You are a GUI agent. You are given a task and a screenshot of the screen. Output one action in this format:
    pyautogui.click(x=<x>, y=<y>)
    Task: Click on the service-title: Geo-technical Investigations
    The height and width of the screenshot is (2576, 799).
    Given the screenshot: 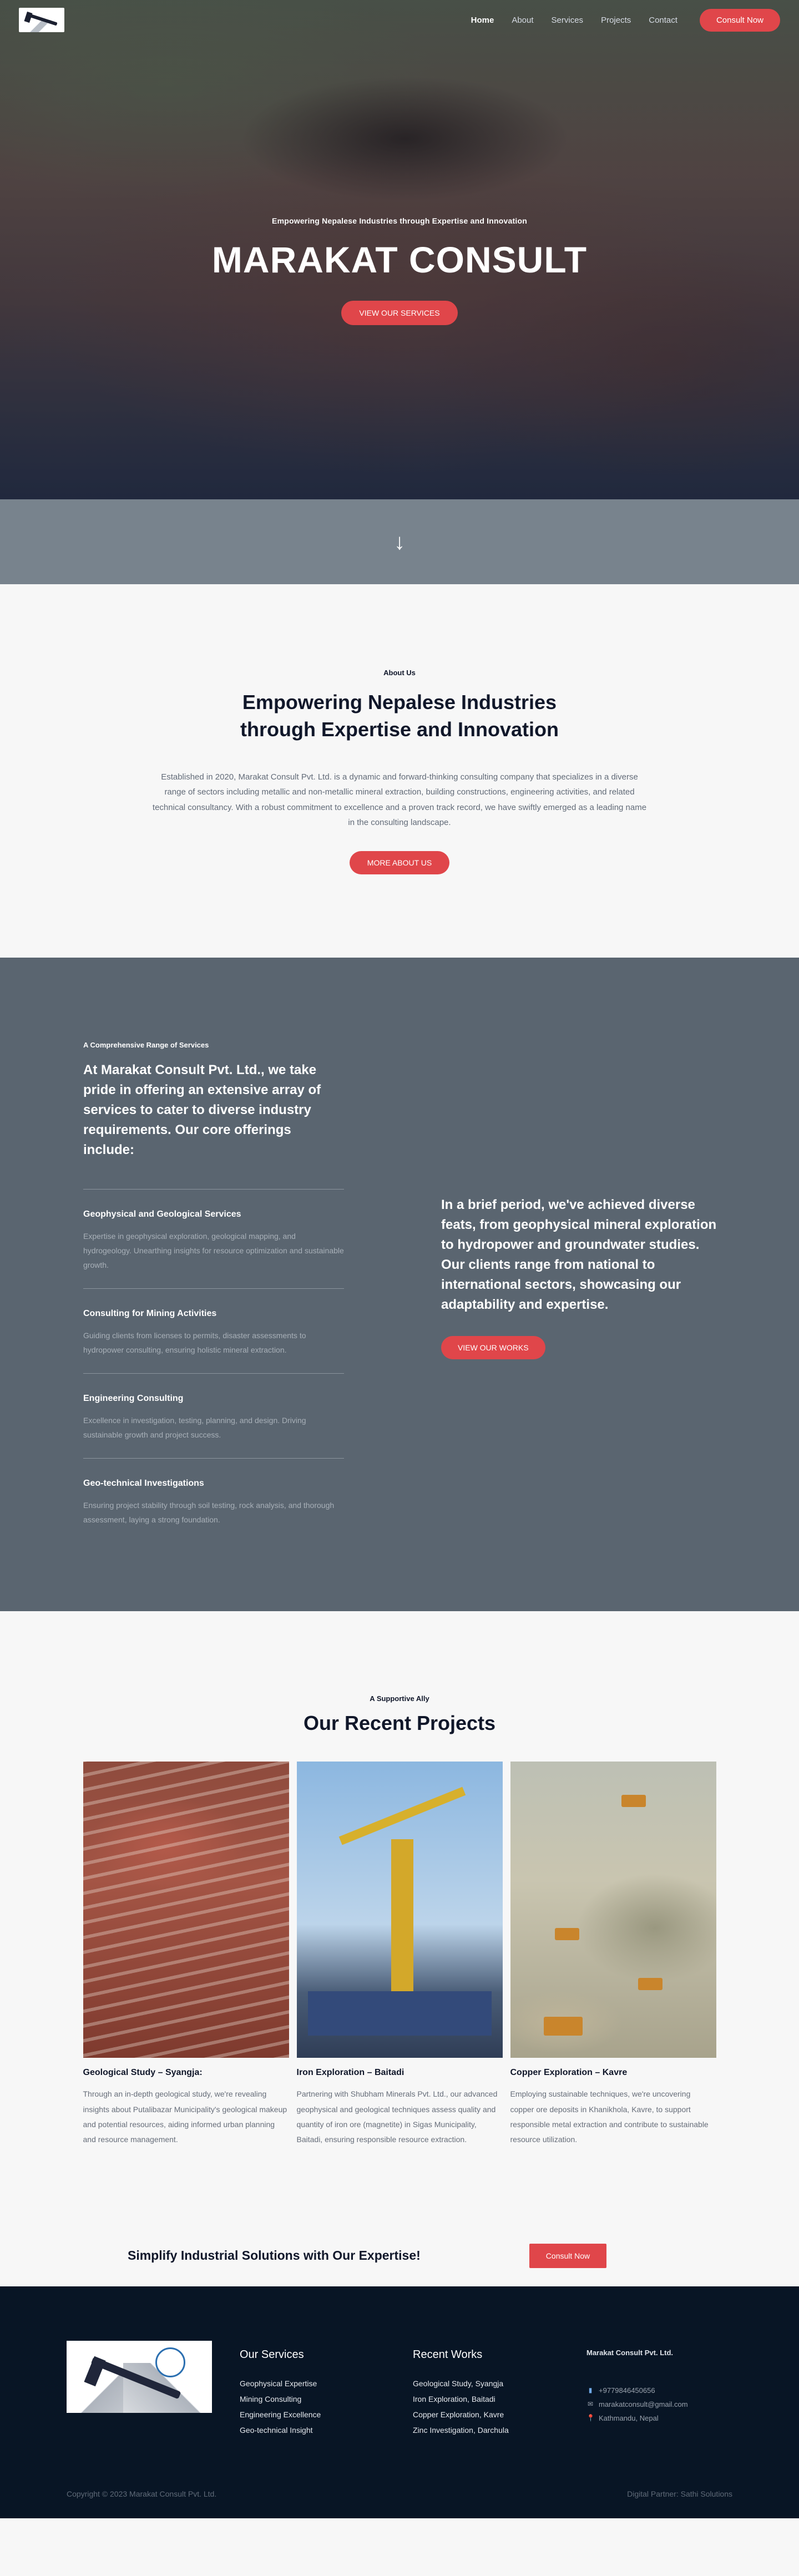 What is the action you would take?
    pyautogui.click(x=143, y=1483)
    